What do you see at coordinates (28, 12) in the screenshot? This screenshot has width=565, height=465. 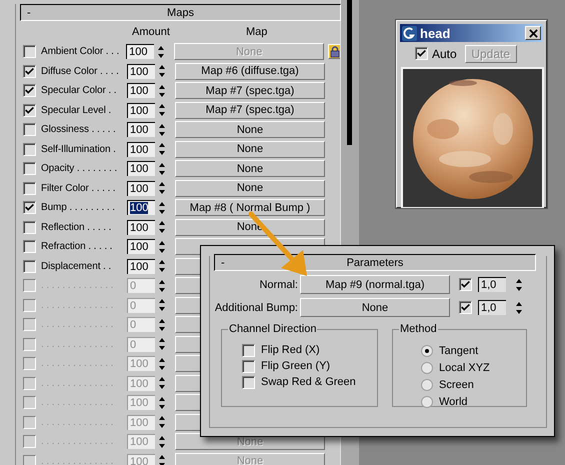 I see `collapse-sign: -` at bounding box center [28, 12].